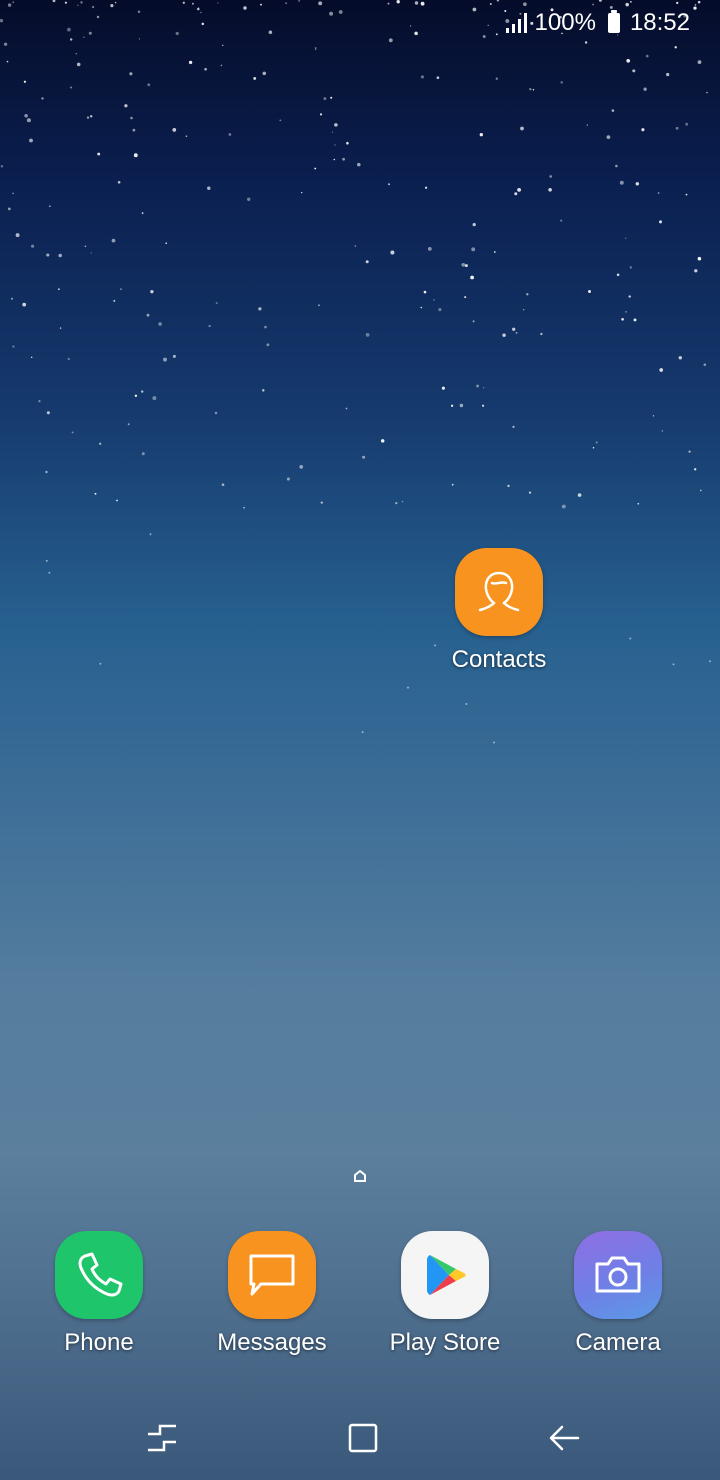 This screenshot has width=720, height=1480. I want to click on app-label: Play Store, so click(445, 1342).